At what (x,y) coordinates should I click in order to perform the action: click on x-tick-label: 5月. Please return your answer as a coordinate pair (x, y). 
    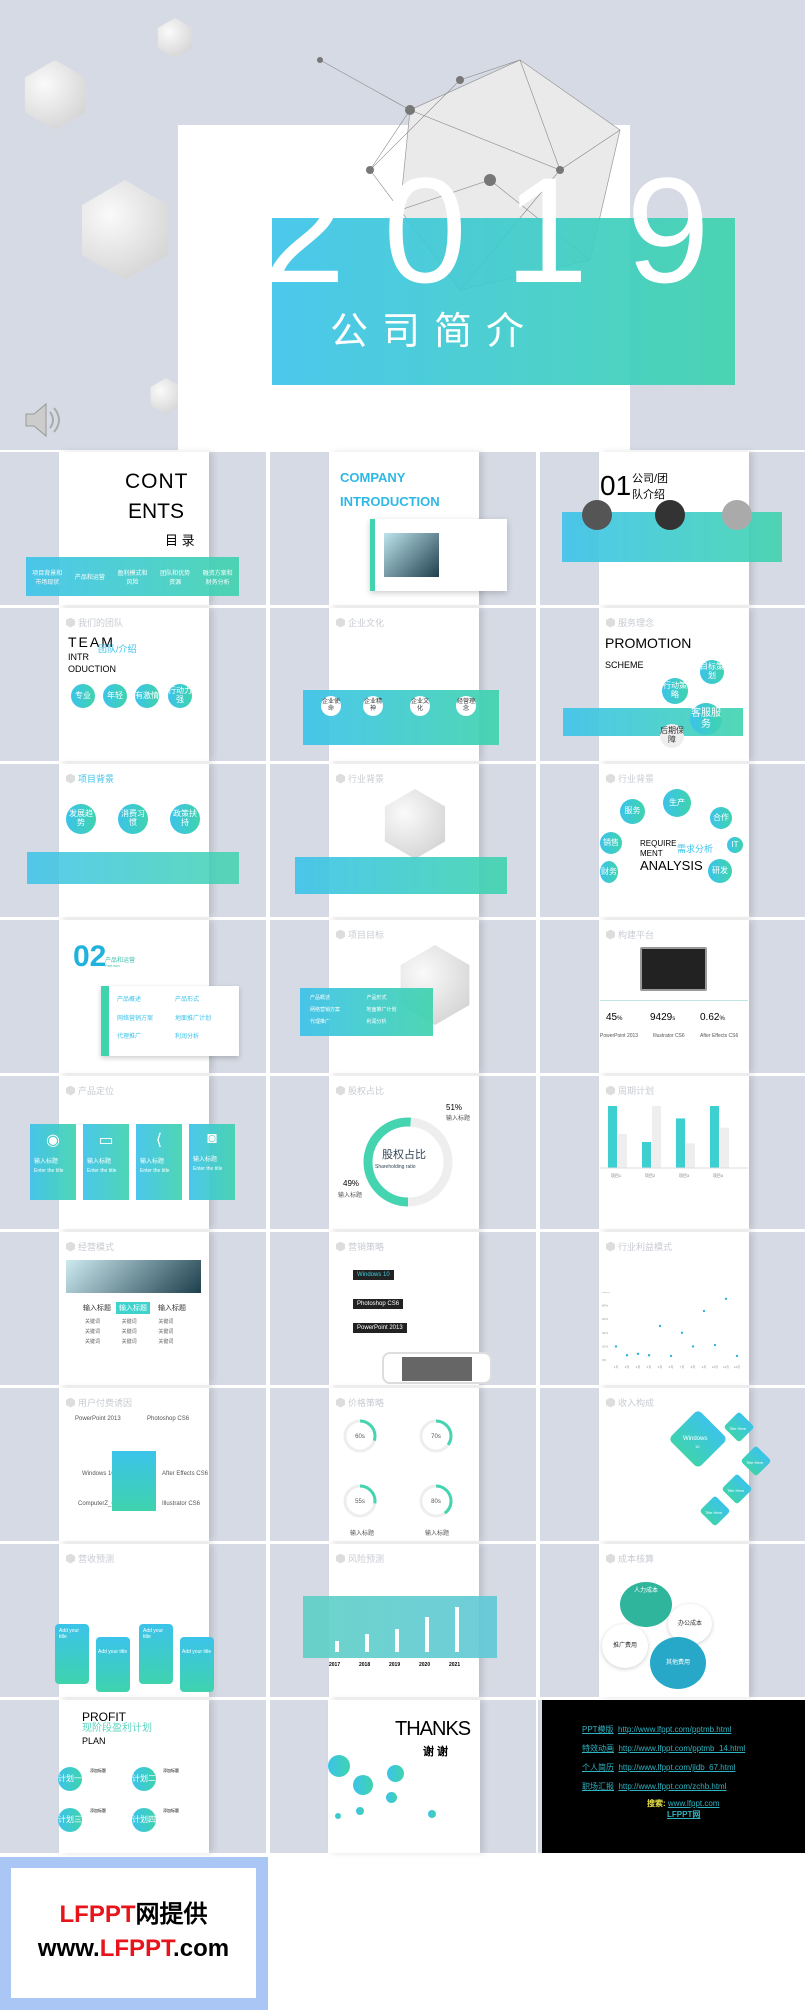
    Looking at the image, I should click on (660, 1367).